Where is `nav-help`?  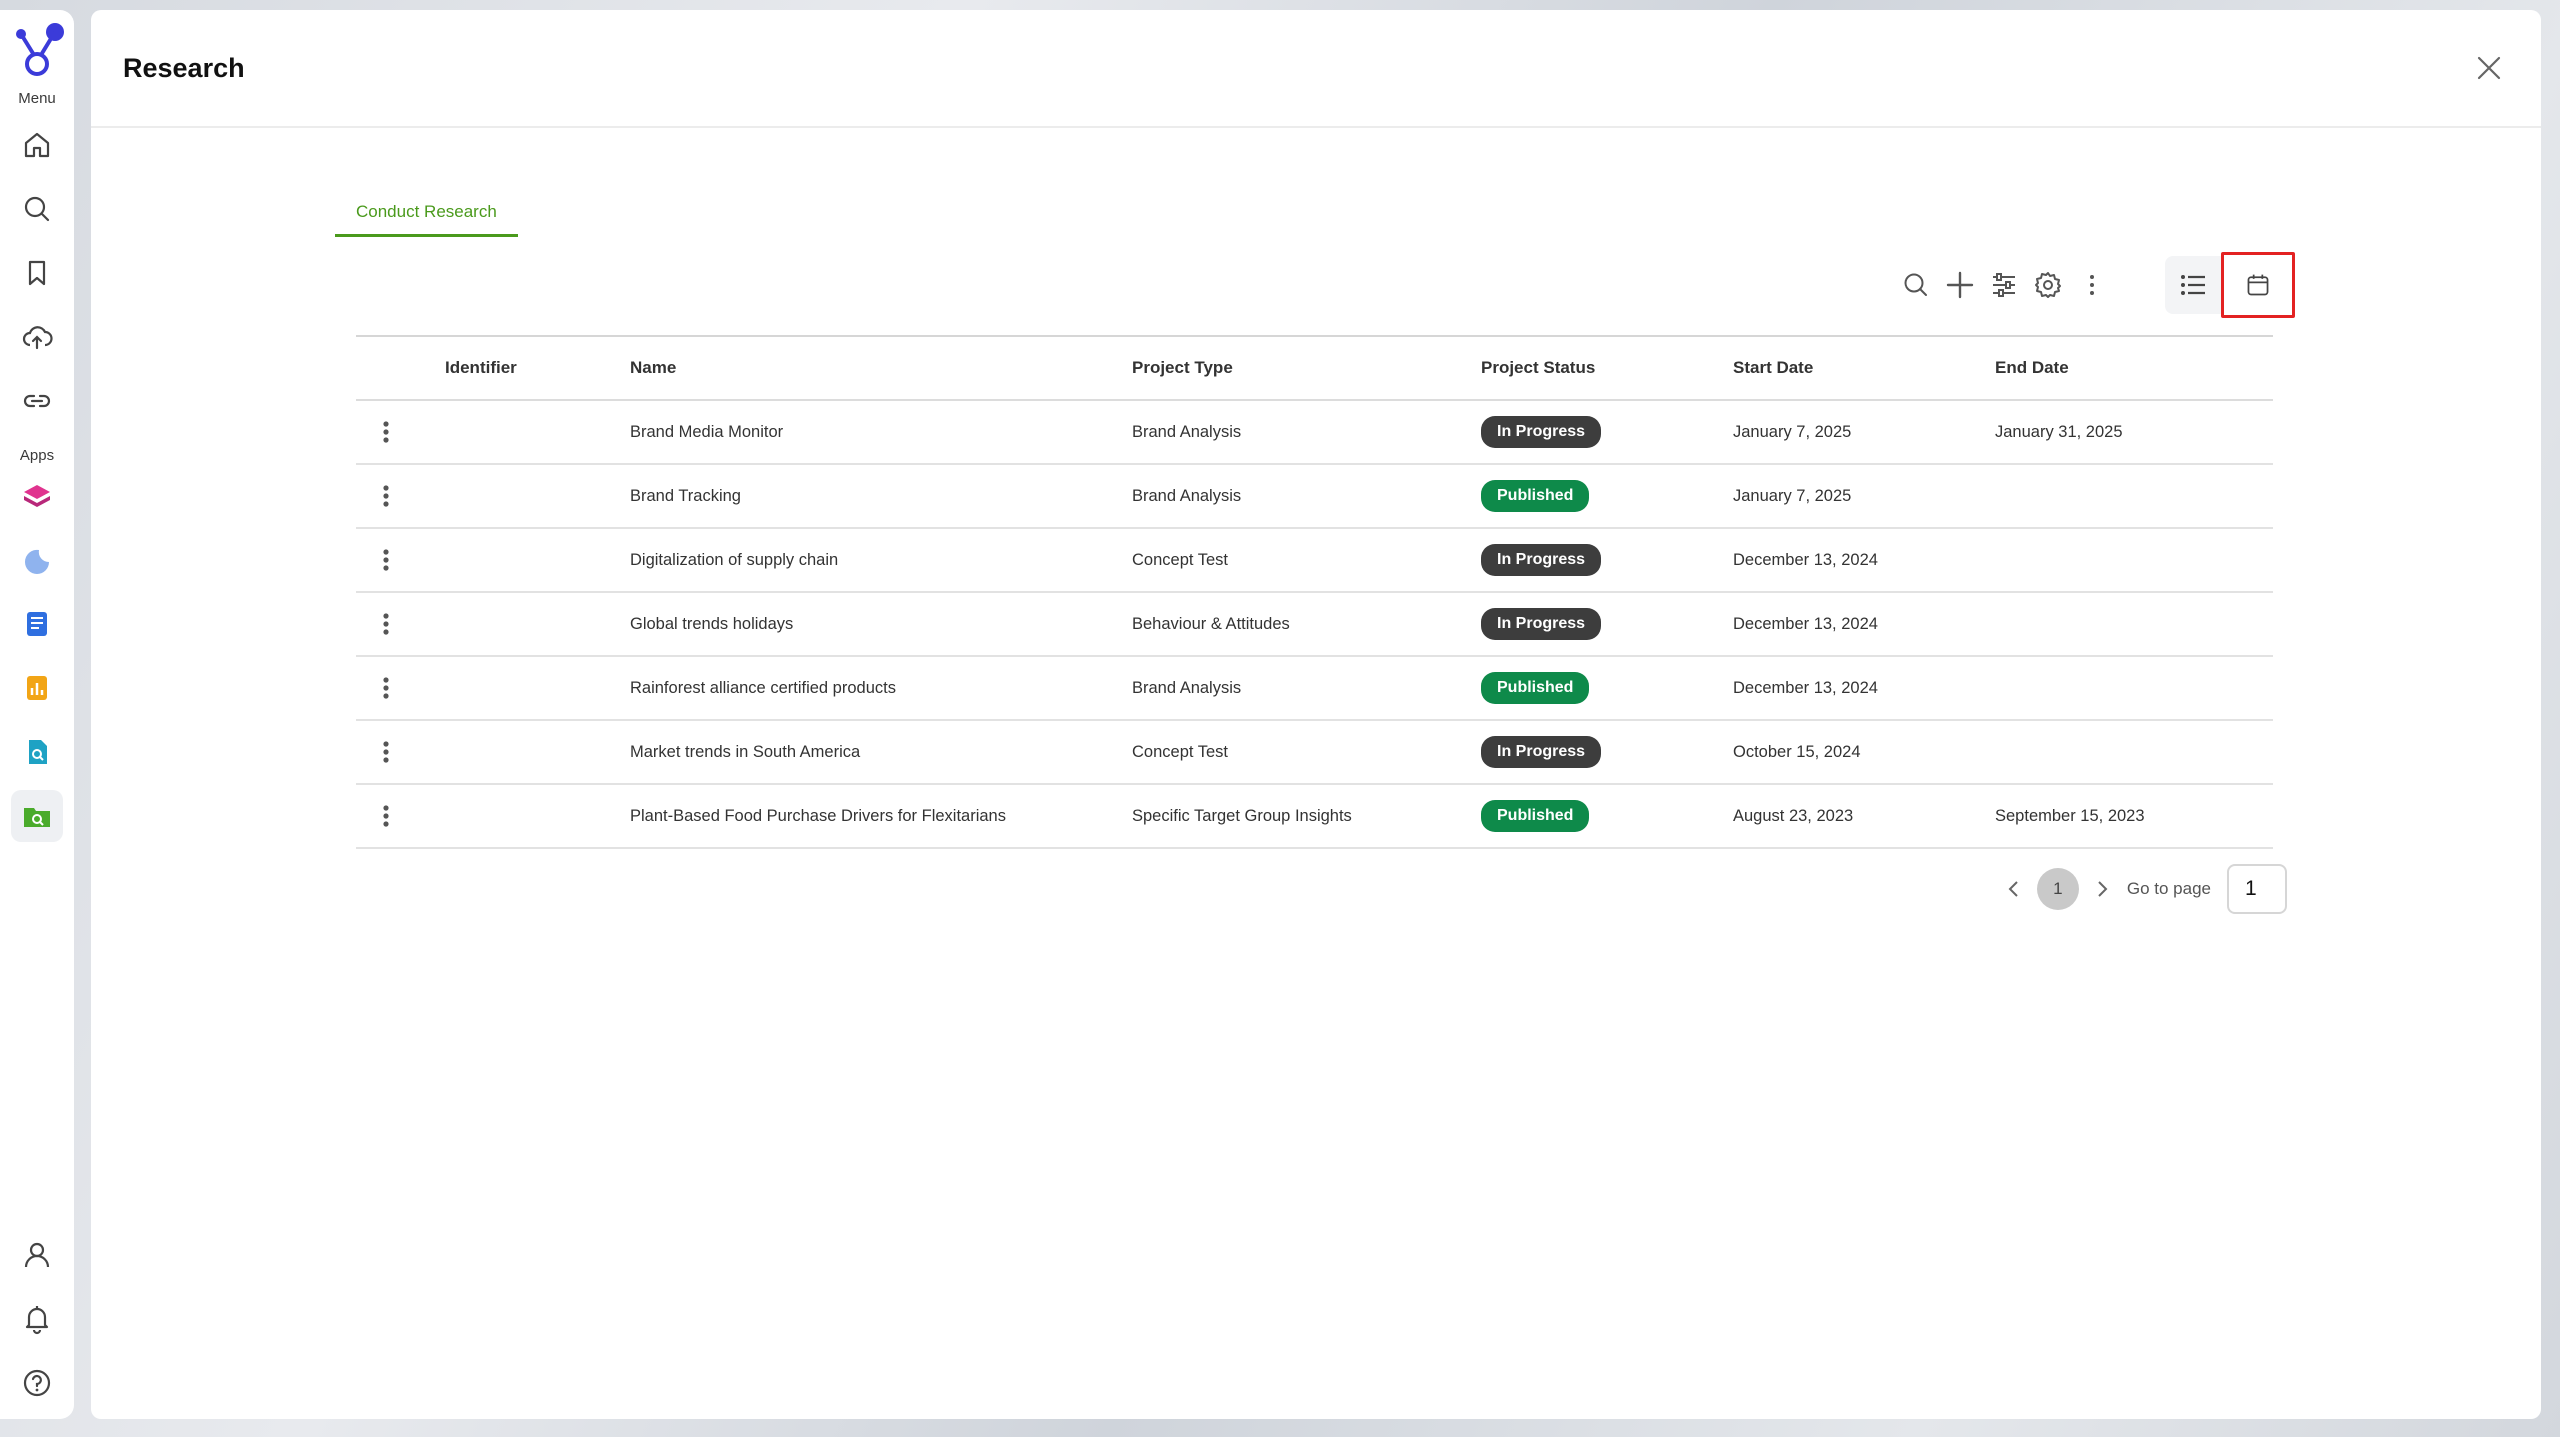 nav-help is located at coordinates (37, 1383).